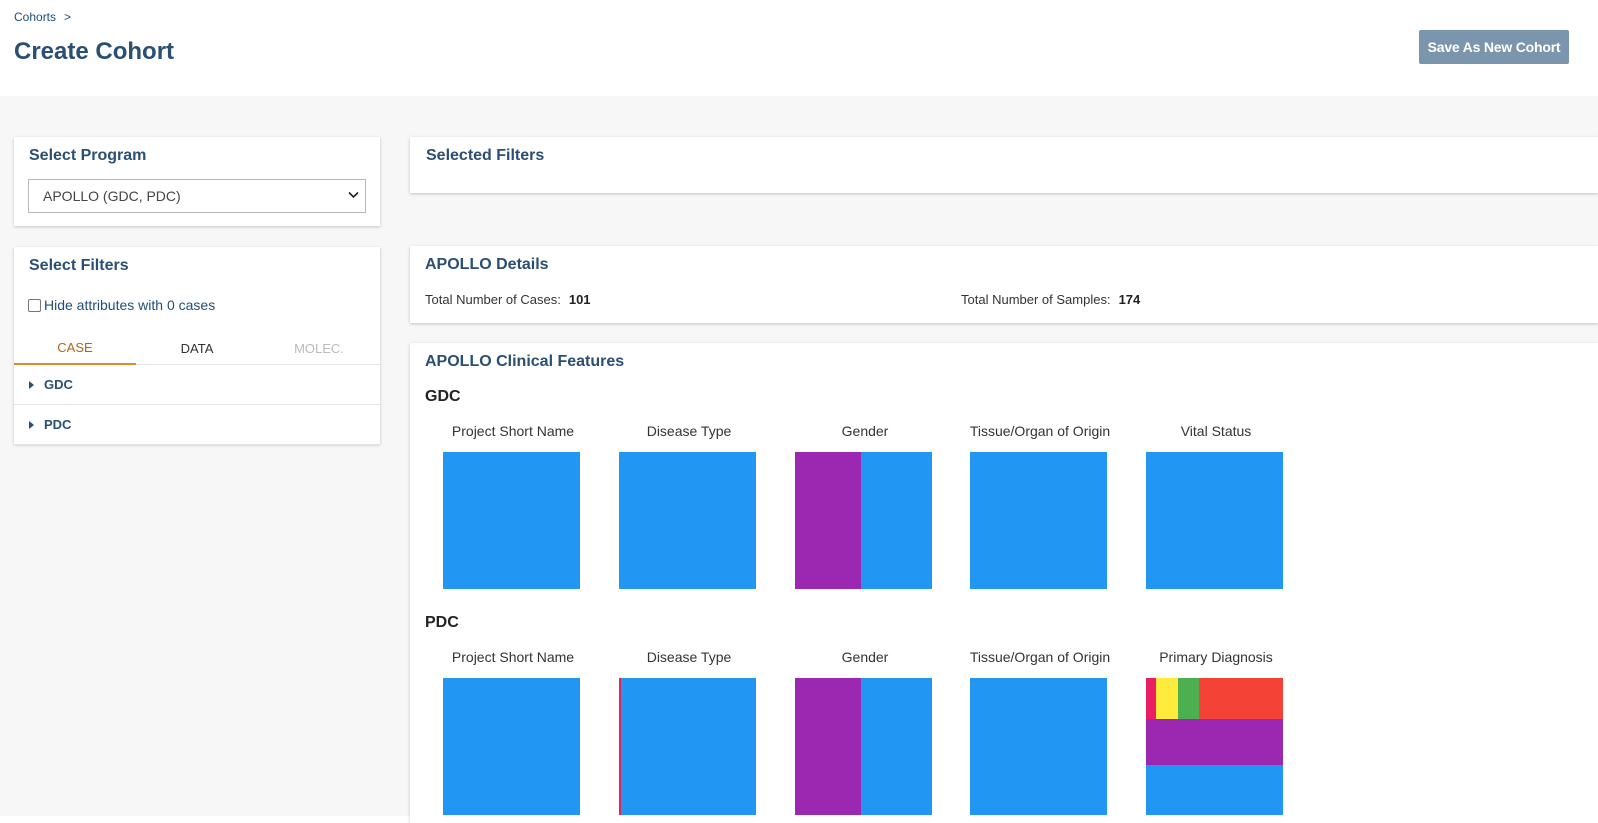  What do you see at coordinates (1129, 299) in the screenshot?
I see `total-samples-value: 174` at bounding box center [1129, 299].